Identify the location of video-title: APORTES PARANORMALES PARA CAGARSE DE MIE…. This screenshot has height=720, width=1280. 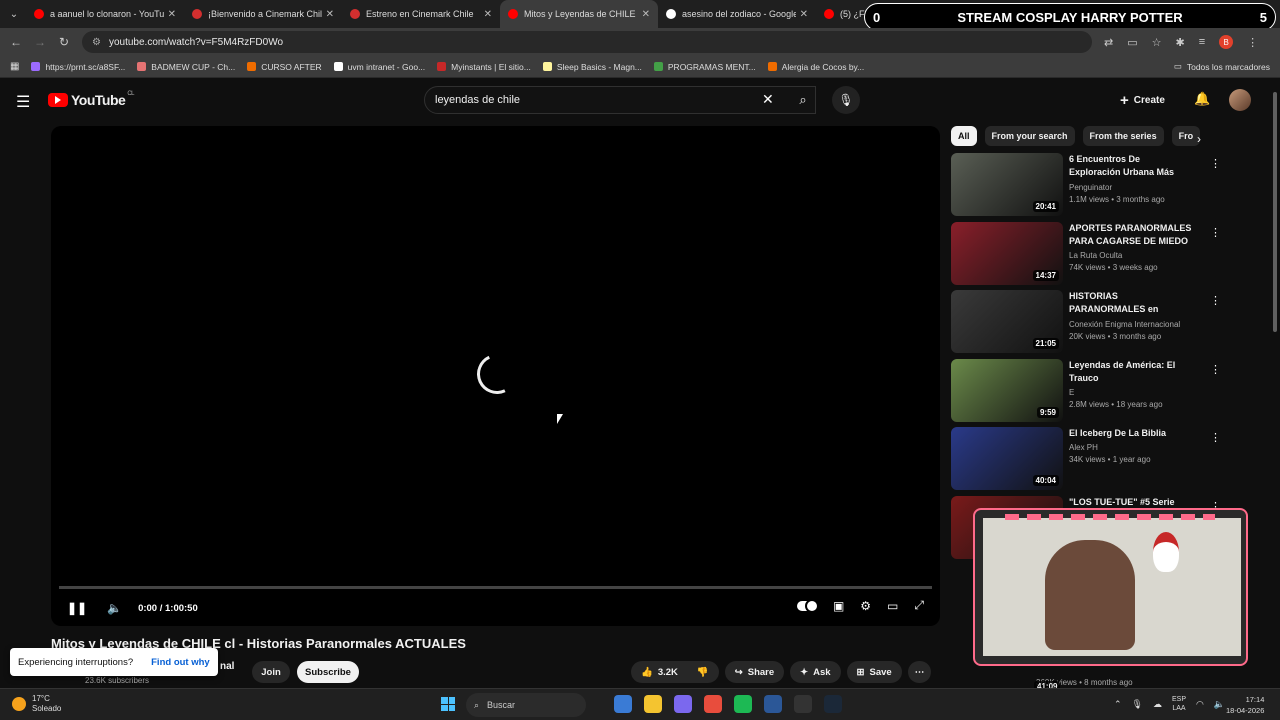
(1131, 235).